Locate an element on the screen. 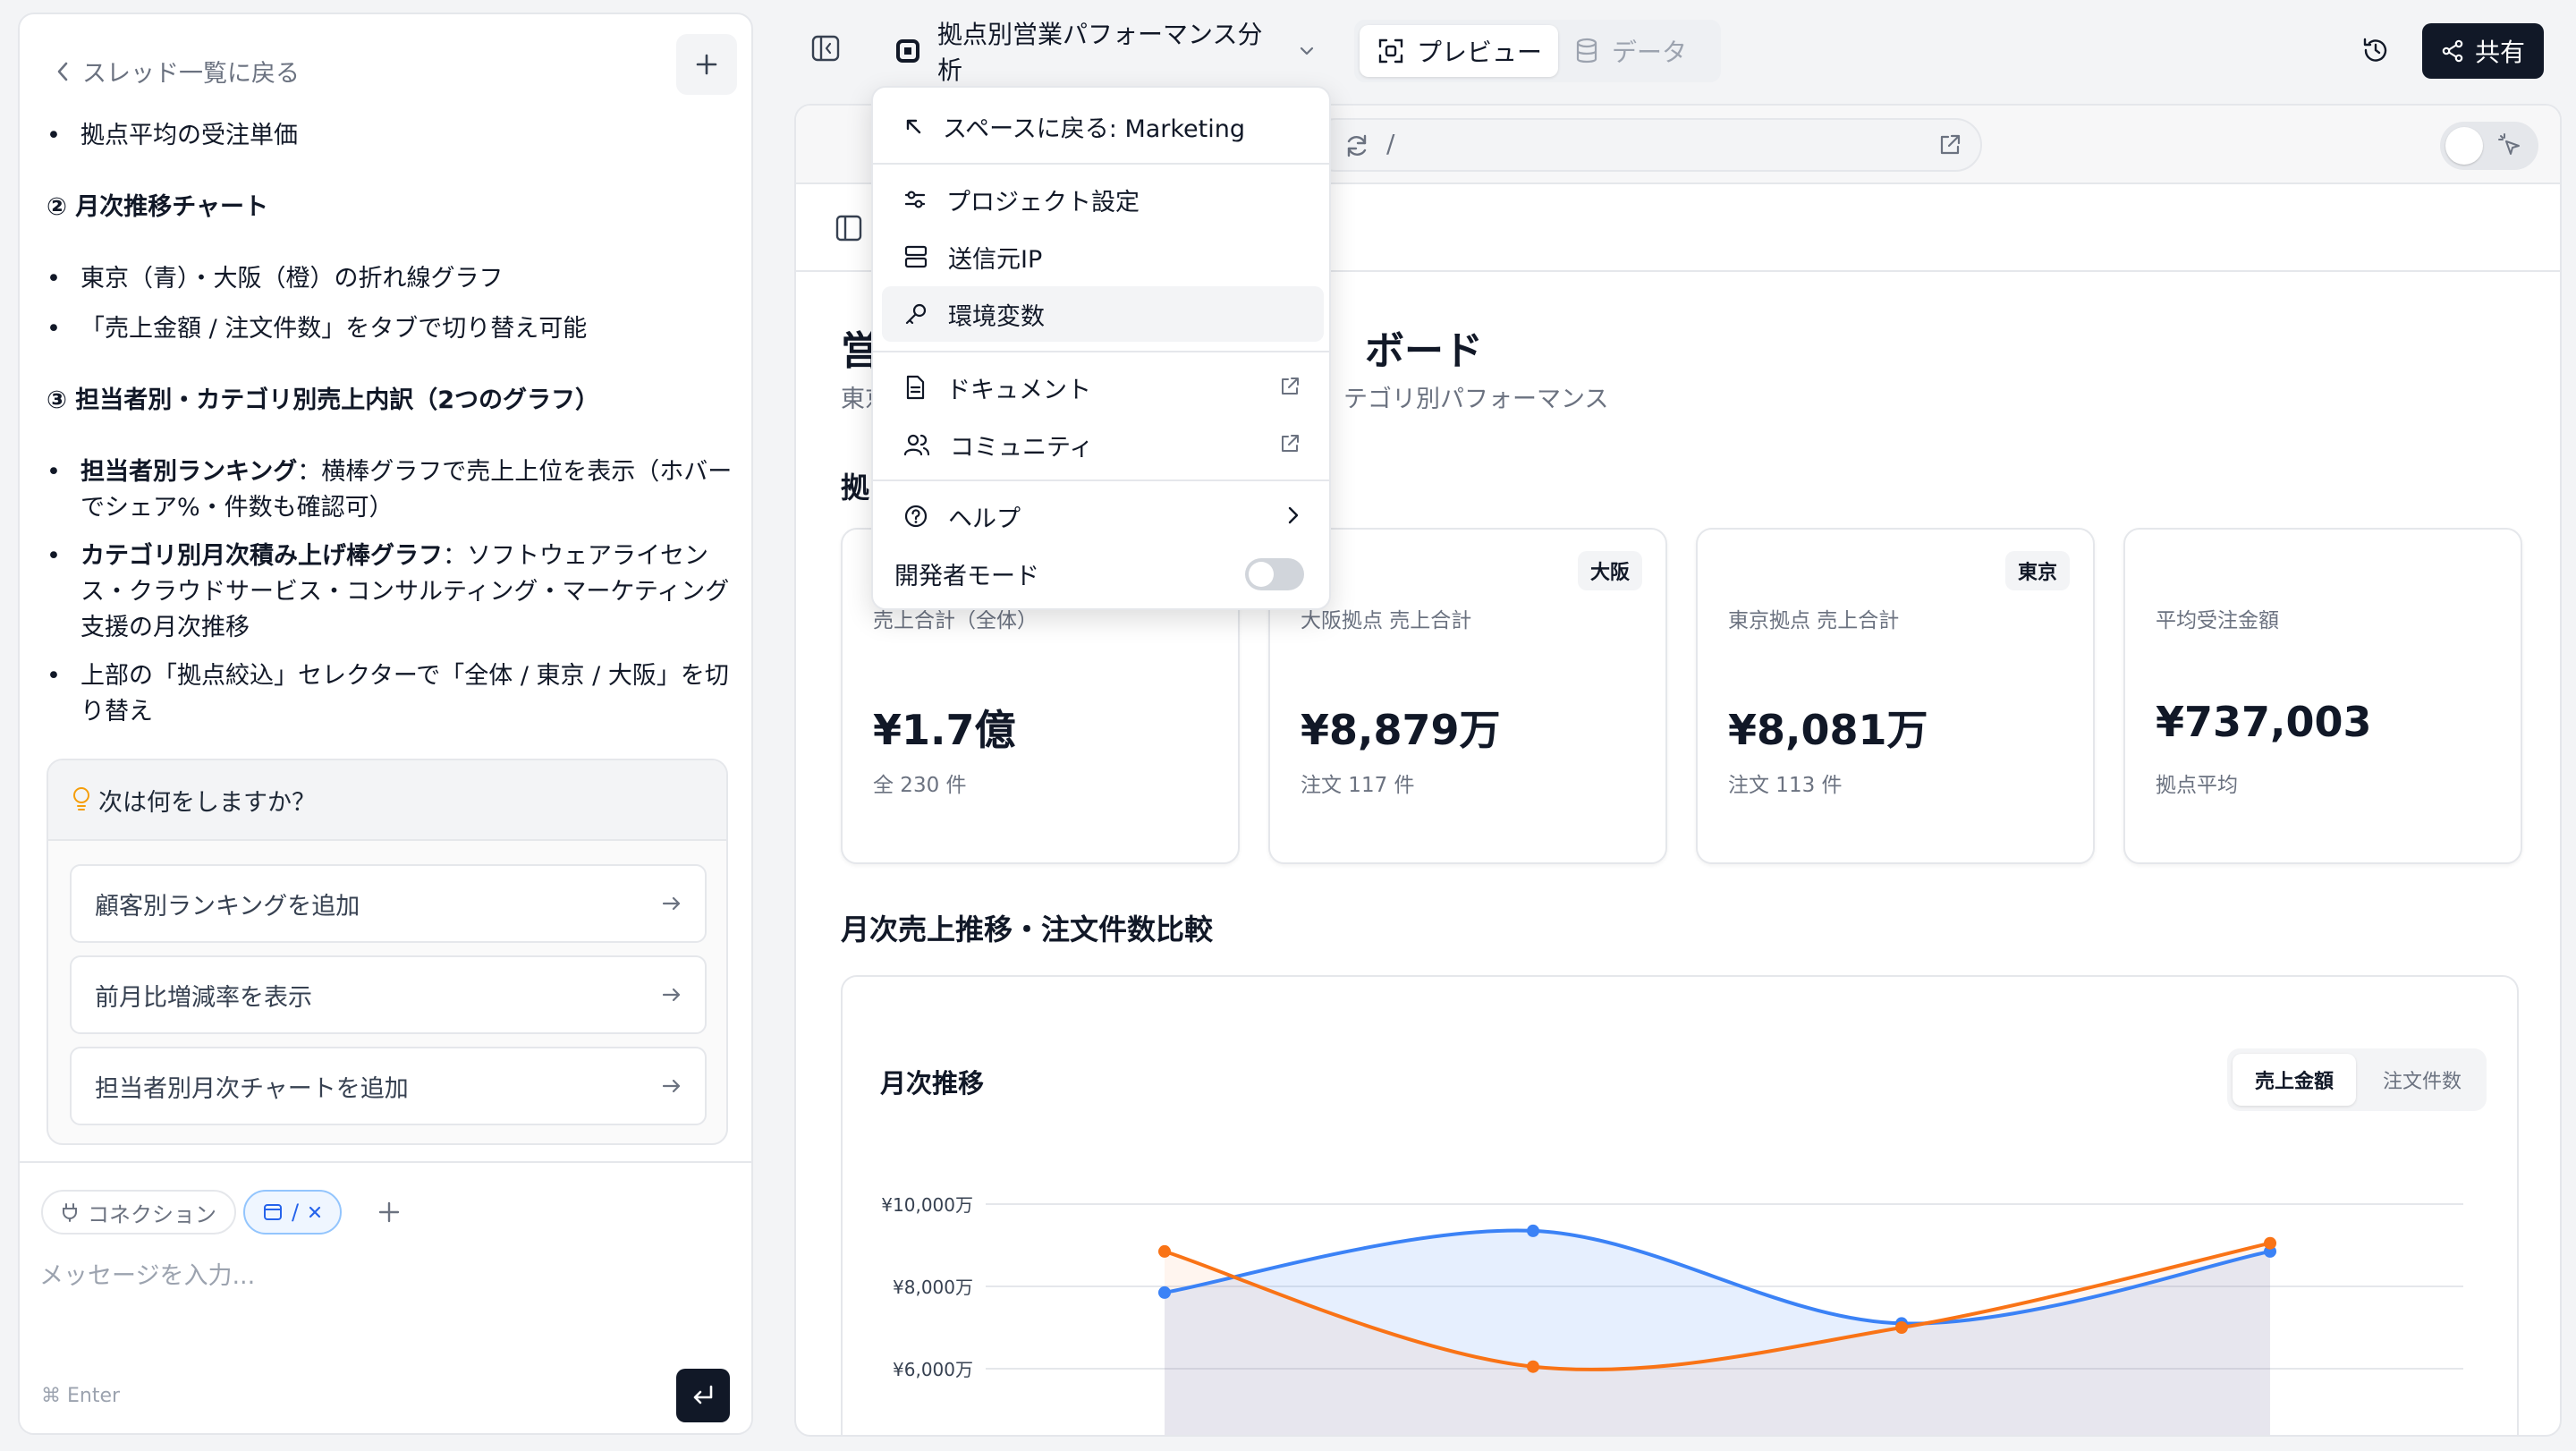  message-composer: コネクション / メッセージを入力... ⌘ Enter is located at coordinates (385, 1297).